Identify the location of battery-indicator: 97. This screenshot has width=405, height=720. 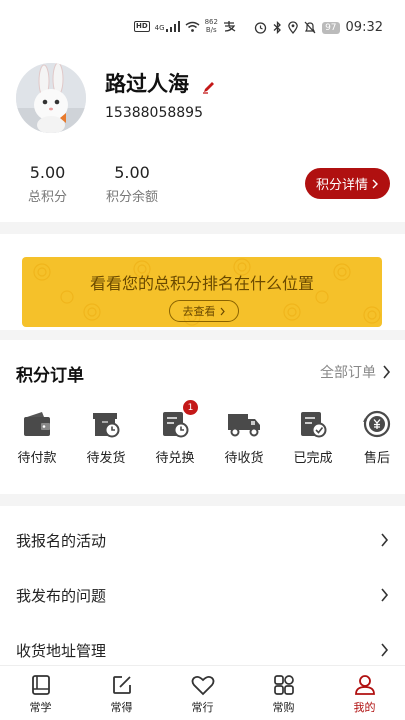
(331, 27).